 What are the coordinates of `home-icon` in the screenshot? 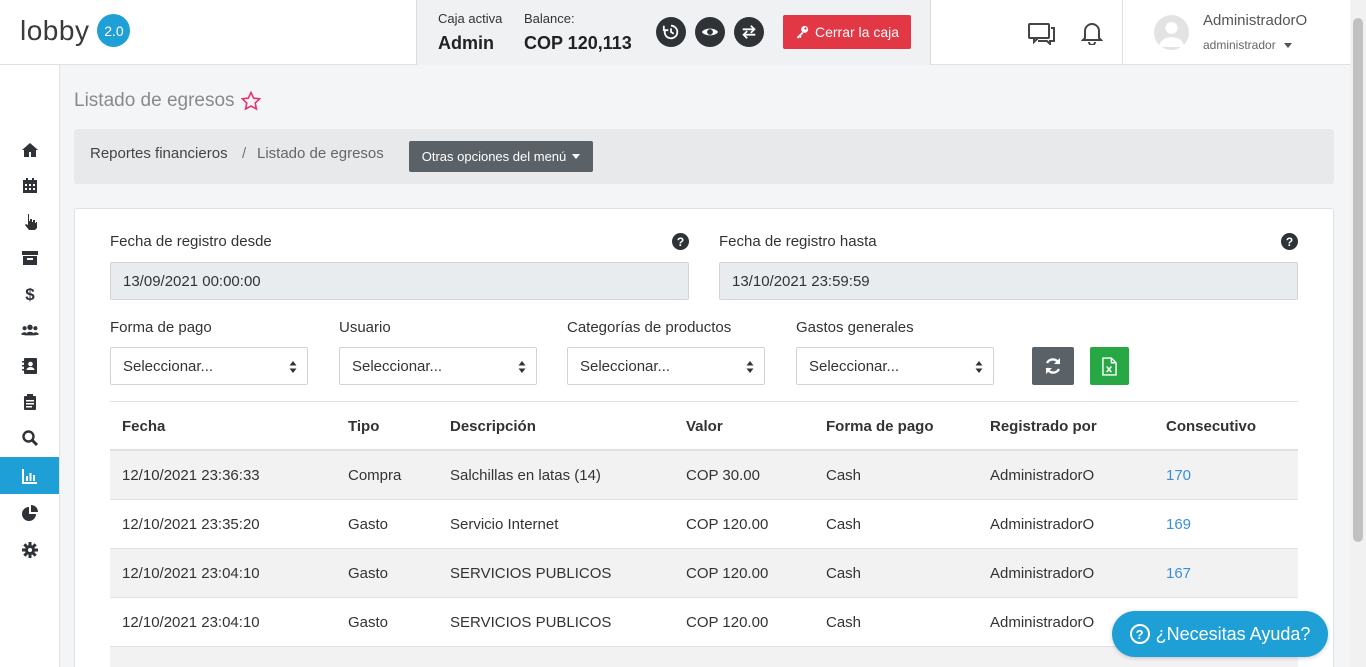 It's located at (29, 149).